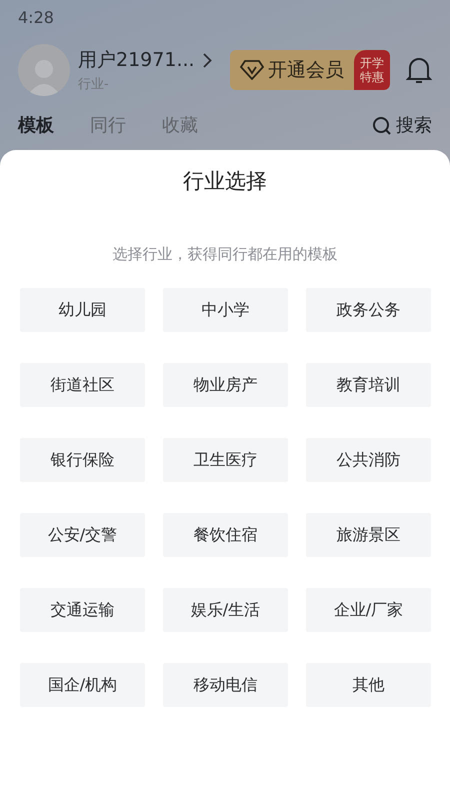  What do you see at coordinates (225, 385) in the screenshot?
I see `industry-option: 物业房产` at bounding box center [225, 385].